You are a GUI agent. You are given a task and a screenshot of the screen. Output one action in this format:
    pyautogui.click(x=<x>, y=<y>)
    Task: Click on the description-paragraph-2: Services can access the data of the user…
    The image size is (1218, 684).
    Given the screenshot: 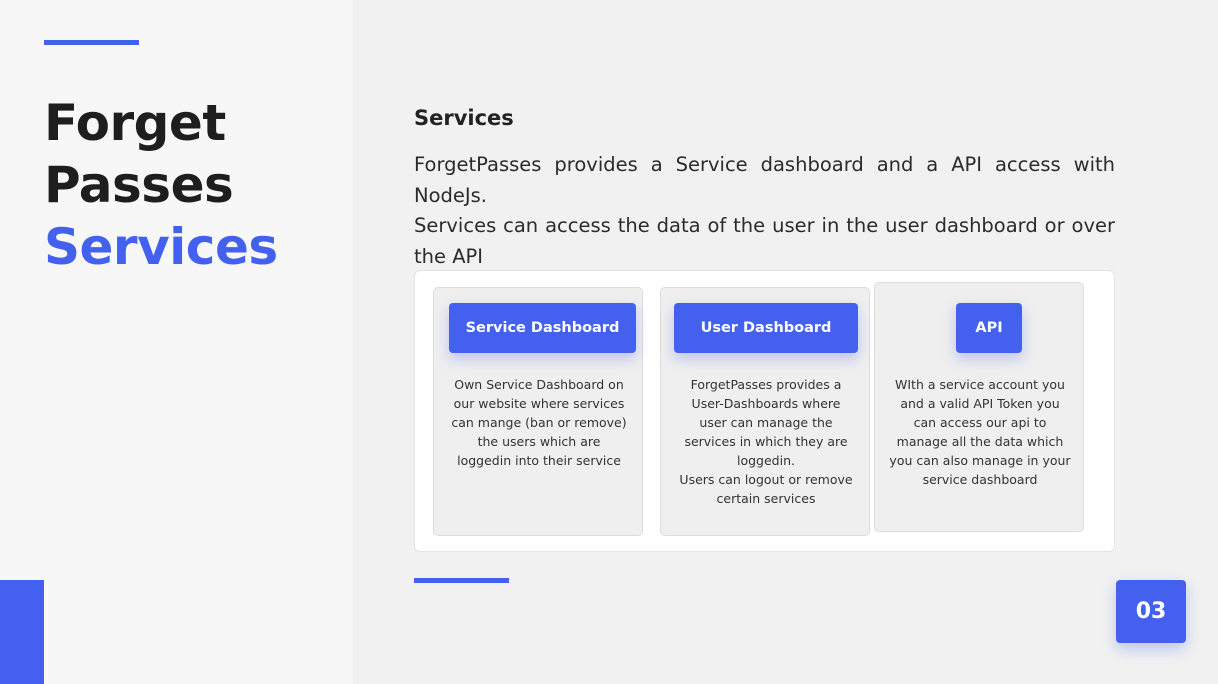 What is the action you would take?
    pyautogui.click(x=764, y=241)
    